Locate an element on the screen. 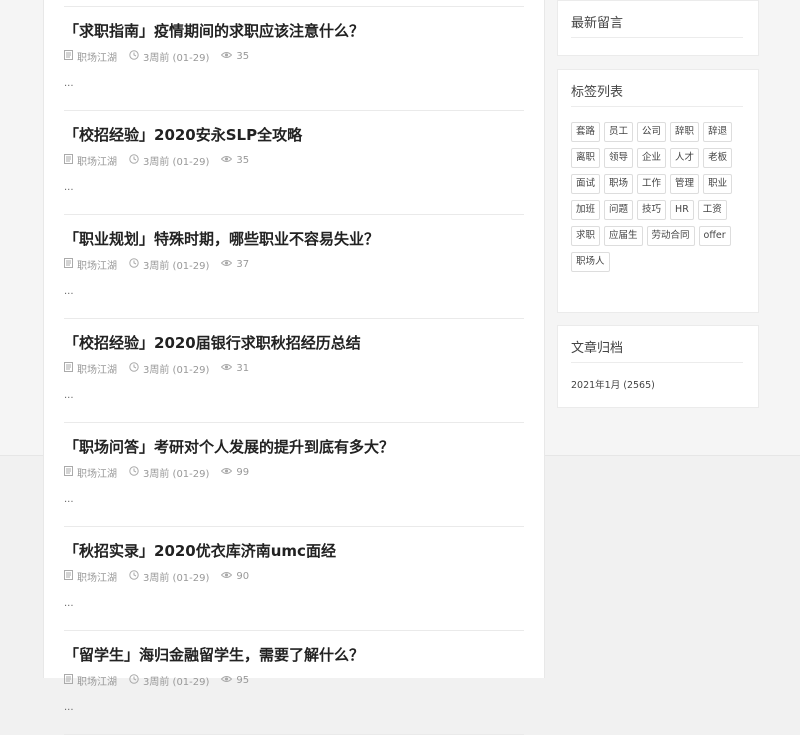 The height and width of the screenshot is (735, 800). post-meta: 职场江湖 3周前 (01-29) 37 is located at coordinates (162, 264).